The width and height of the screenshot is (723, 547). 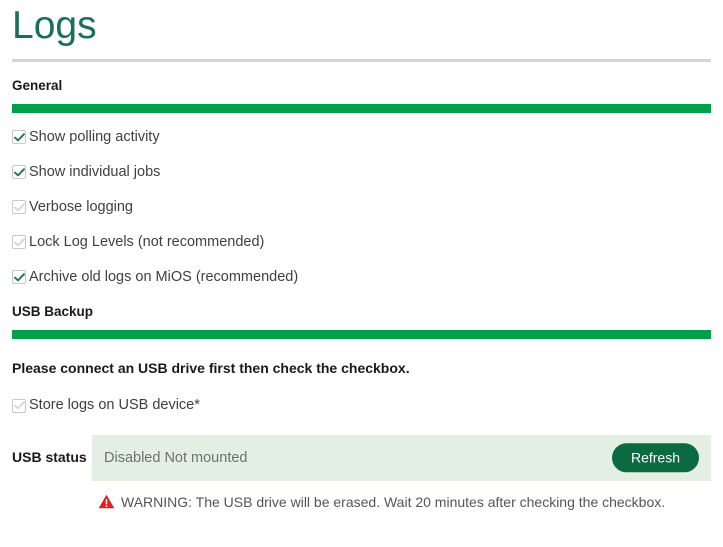 I want to click on usb-status-panel: Disabled Not mounted Refresh, so click(x=401, y=458).